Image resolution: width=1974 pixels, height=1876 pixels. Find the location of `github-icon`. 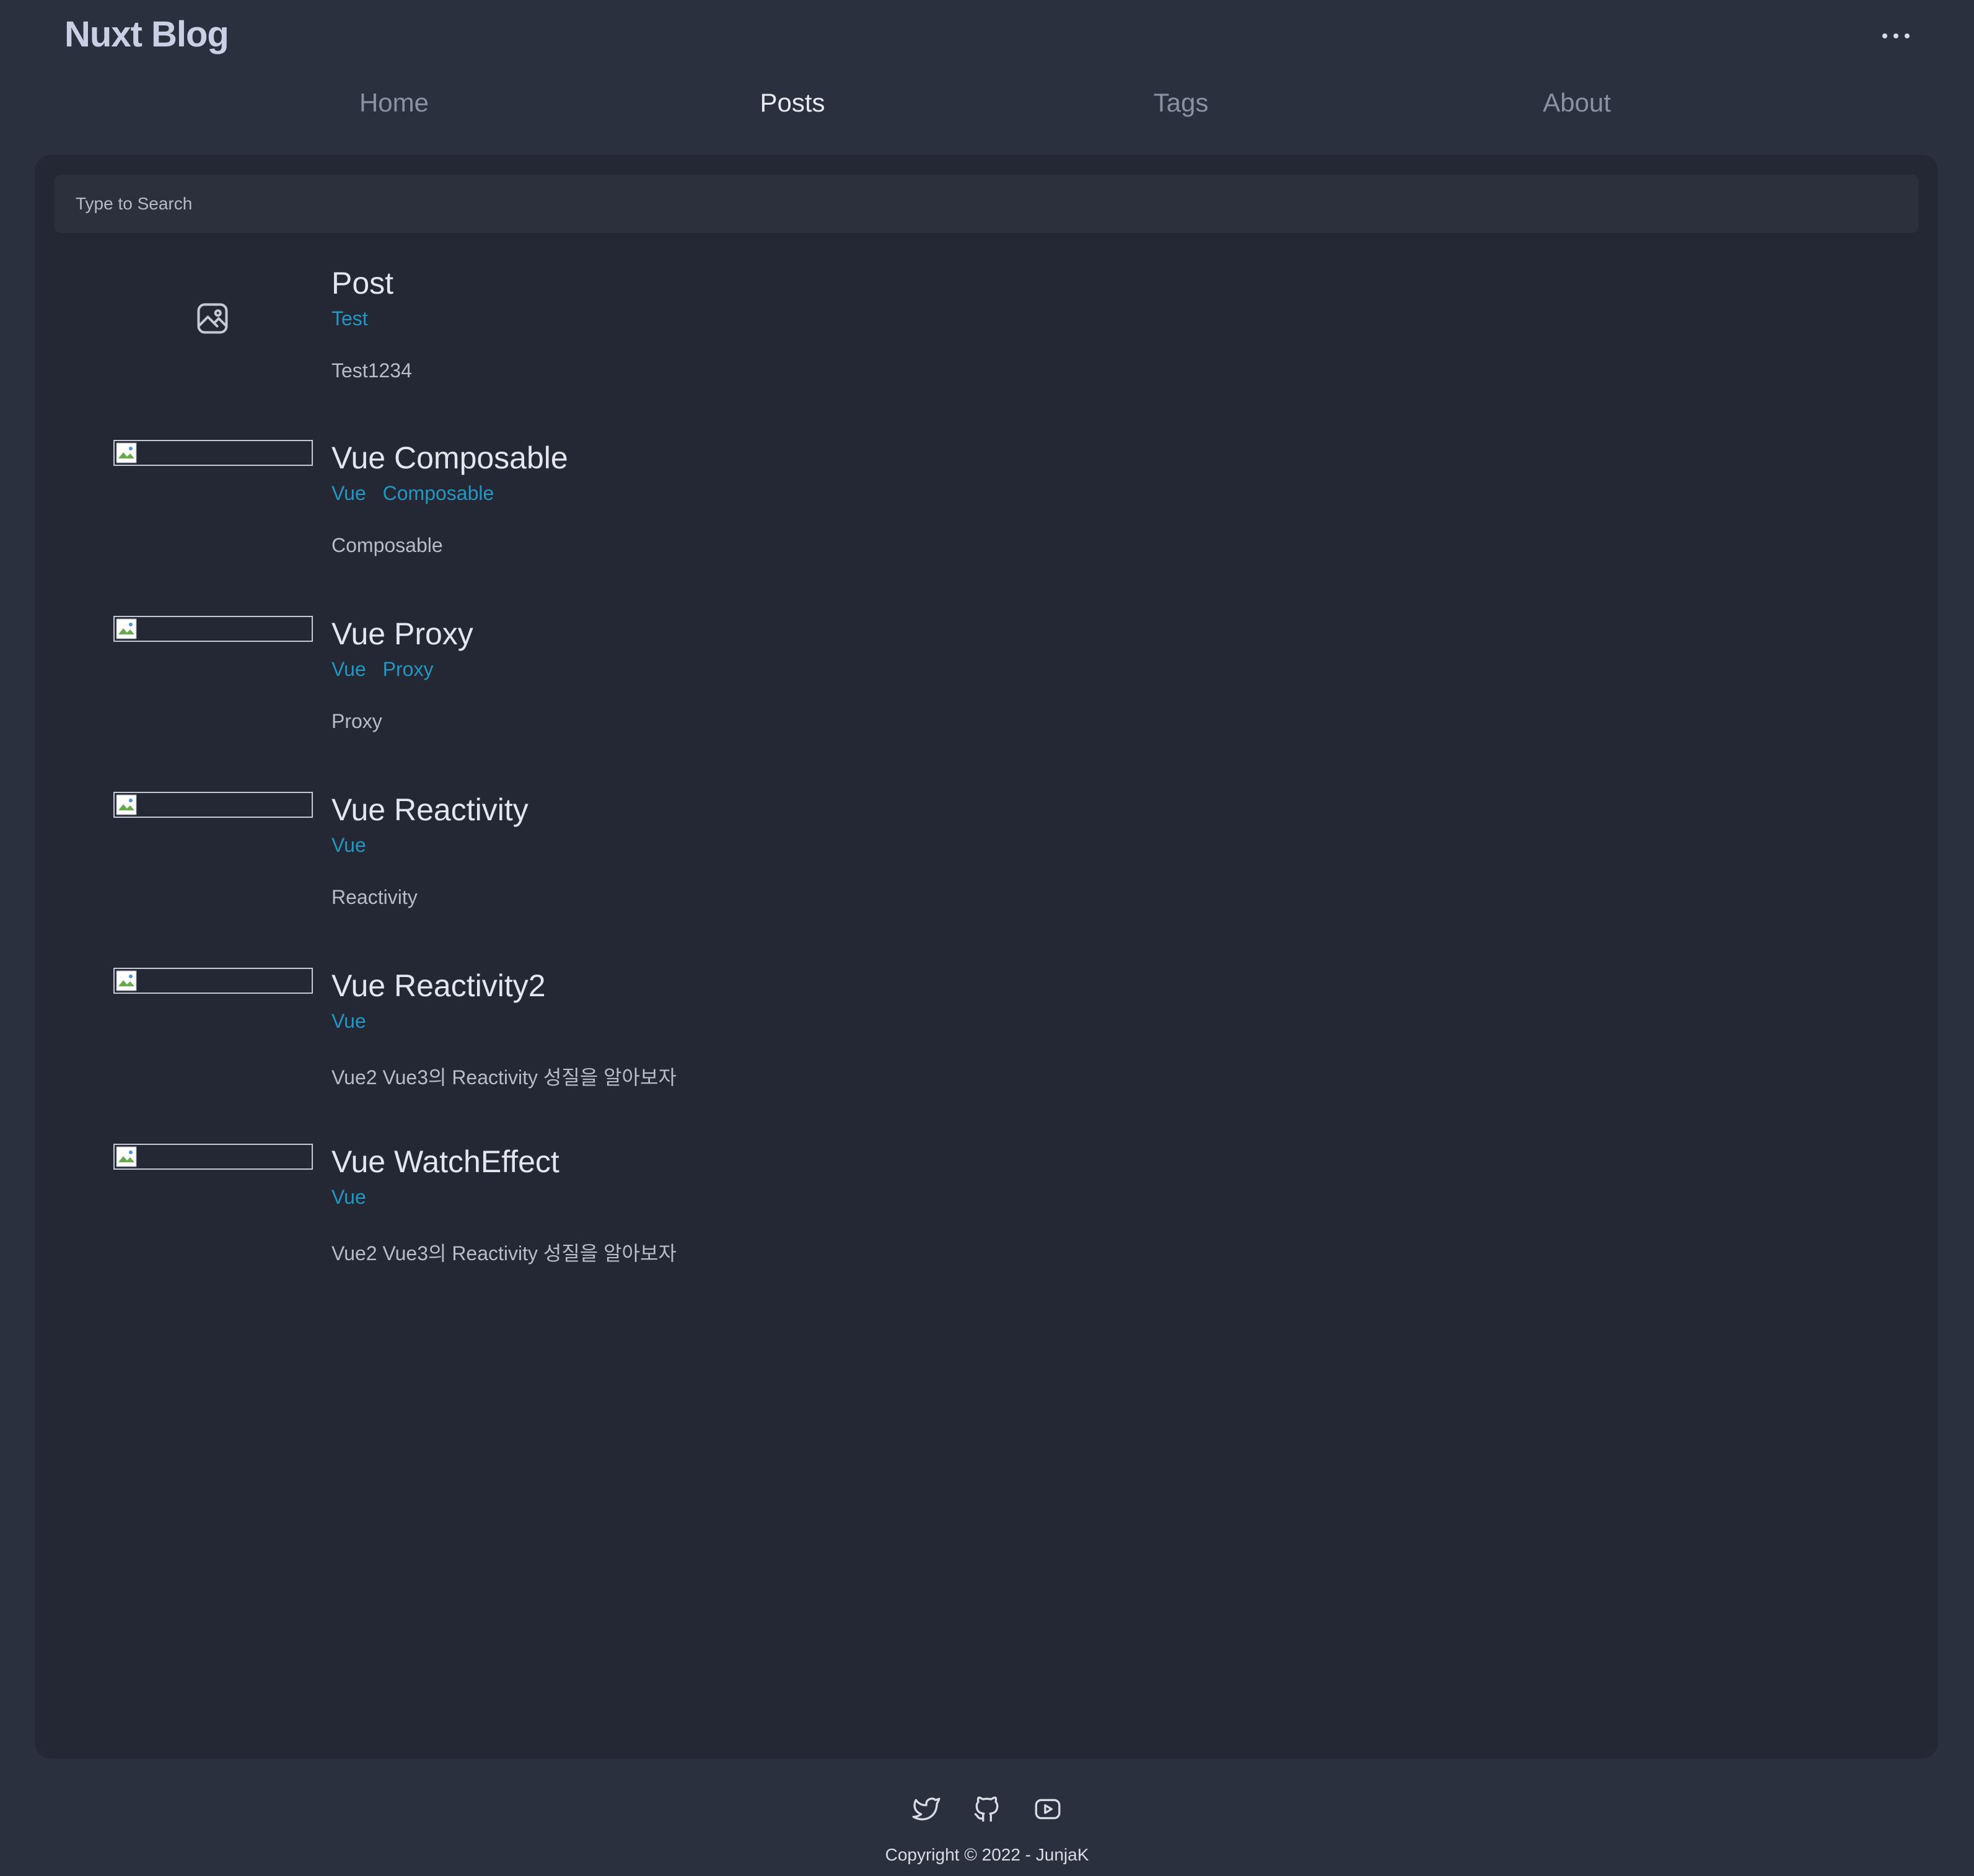

github-icon is located at coordinates (987, 1809).